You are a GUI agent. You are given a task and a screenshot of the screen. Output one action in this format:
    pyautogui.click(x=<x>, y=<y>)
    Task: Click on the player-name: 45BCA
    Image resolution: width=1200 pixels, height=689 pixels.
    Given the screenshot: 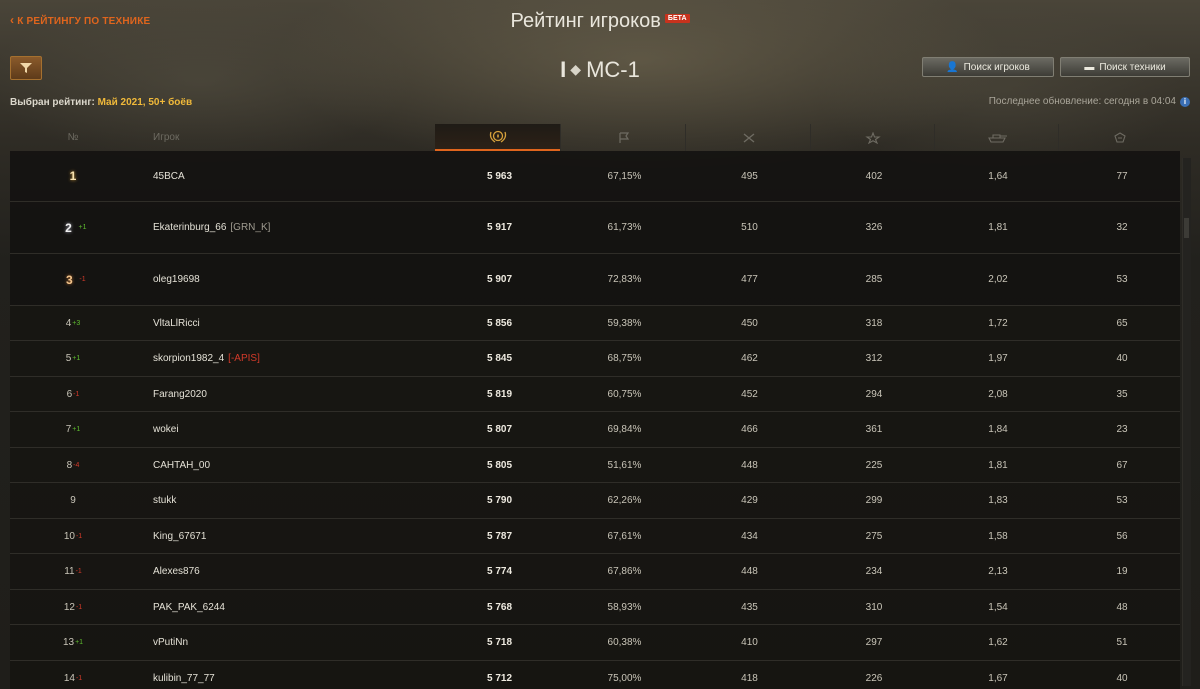 What is the action you would take?
    pyautogui.click(x=169, y=176)
    